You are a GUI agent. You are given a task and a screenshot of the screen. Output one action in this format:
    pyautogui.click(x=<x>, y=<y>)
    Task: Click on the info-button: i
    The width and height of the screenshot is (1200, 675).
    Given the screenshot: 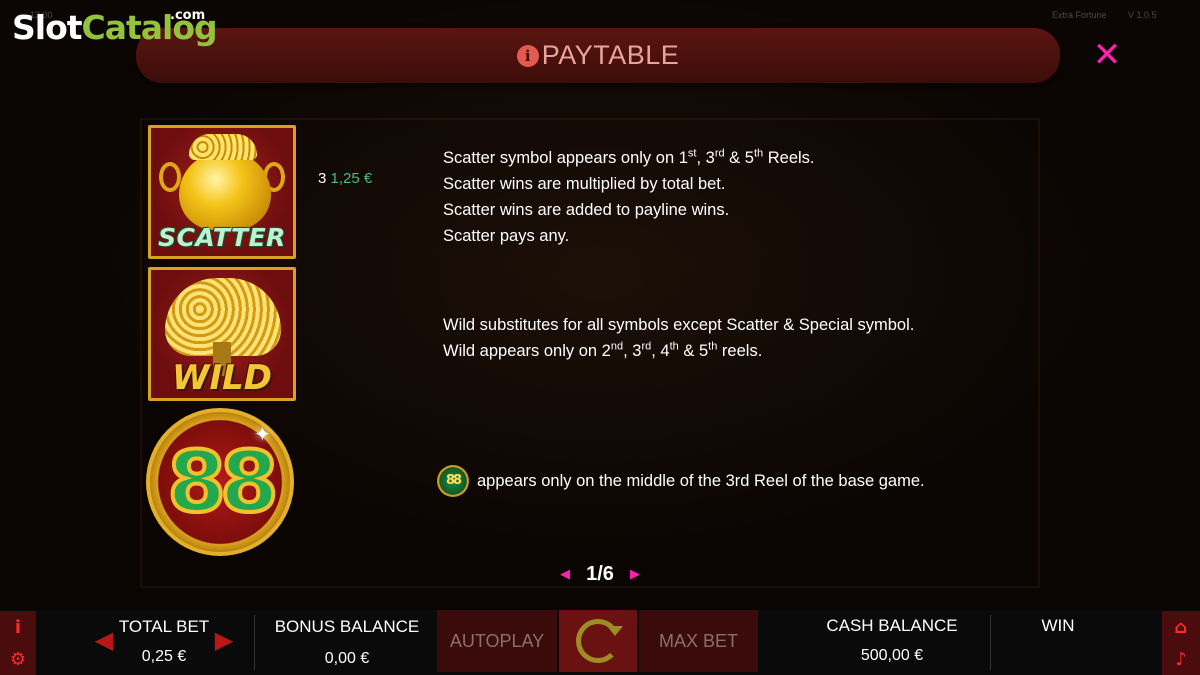 What is the action you would take?
    pyautogui.click(x=18, y=627)
    